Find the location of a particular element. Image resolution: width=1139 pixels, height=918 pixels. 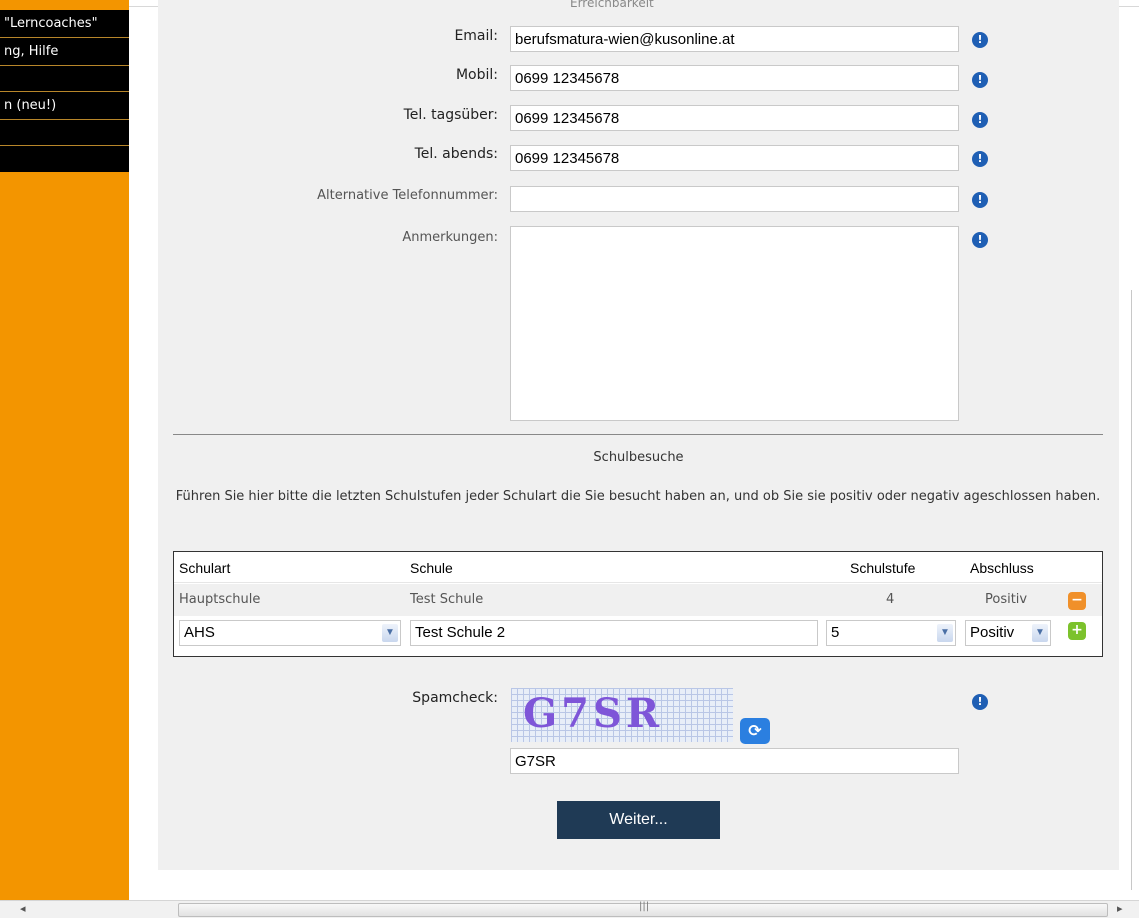

header-schule: Schule is located at coordinates (431, 568).